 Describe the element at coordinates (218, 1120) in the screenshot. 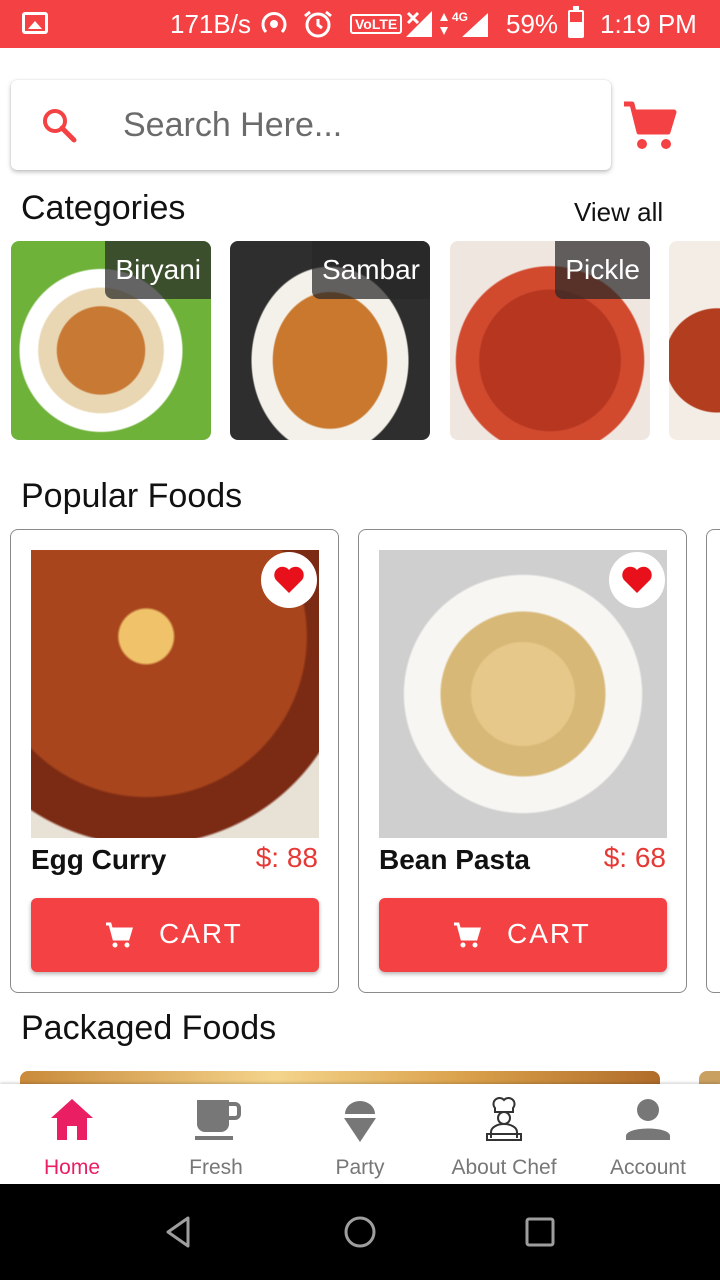

I see `cup-icon` at that location.